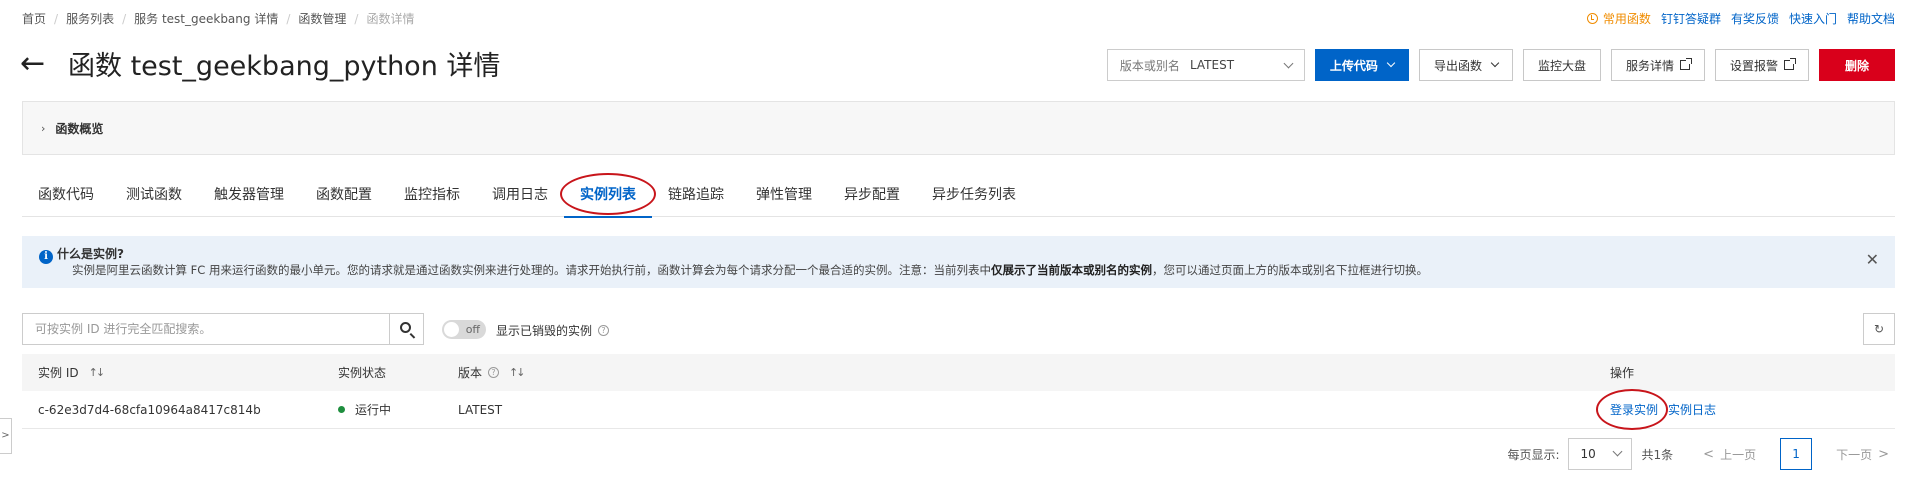  I want to click on header-actions: 版本或别名 LATEST 上传代码 导出函数 监控大盘 服务详情 设置报警 删除, so click(1500, 65).